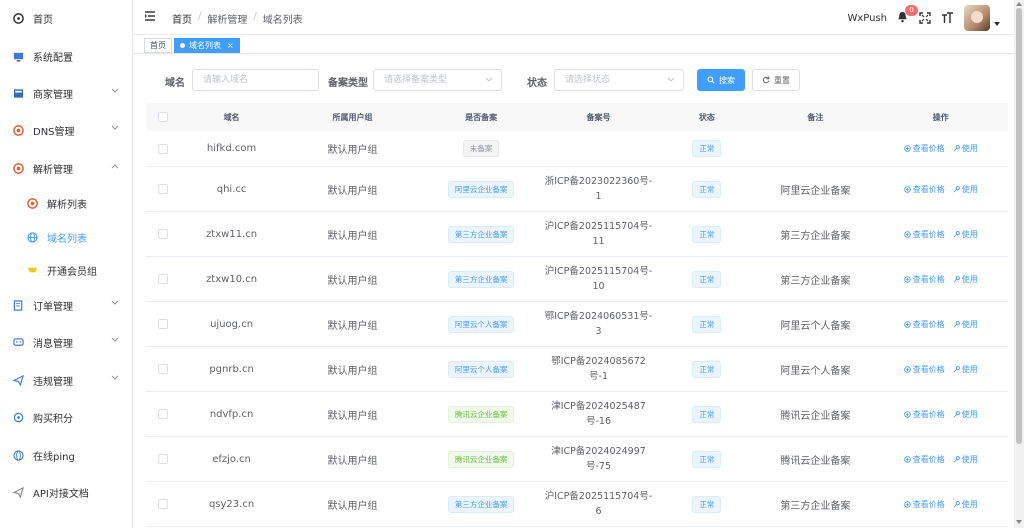 Image resolution: width=1024 pixels, height=528 pixels. I want to click on breadcrumb-current: 域名列表, so click(282, 20).